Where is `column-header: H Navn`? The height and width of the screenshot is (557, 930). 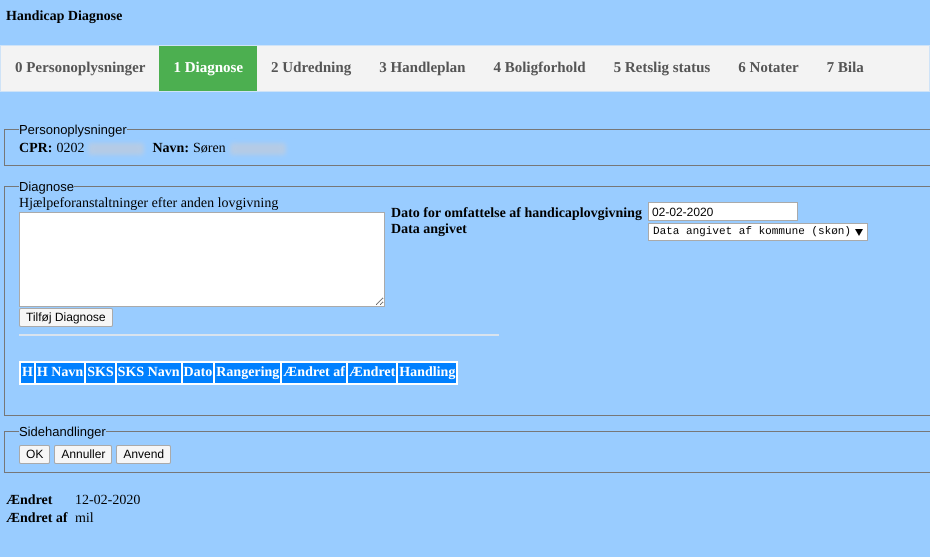
column-header: H Navn is located at coordinates (60, 373).